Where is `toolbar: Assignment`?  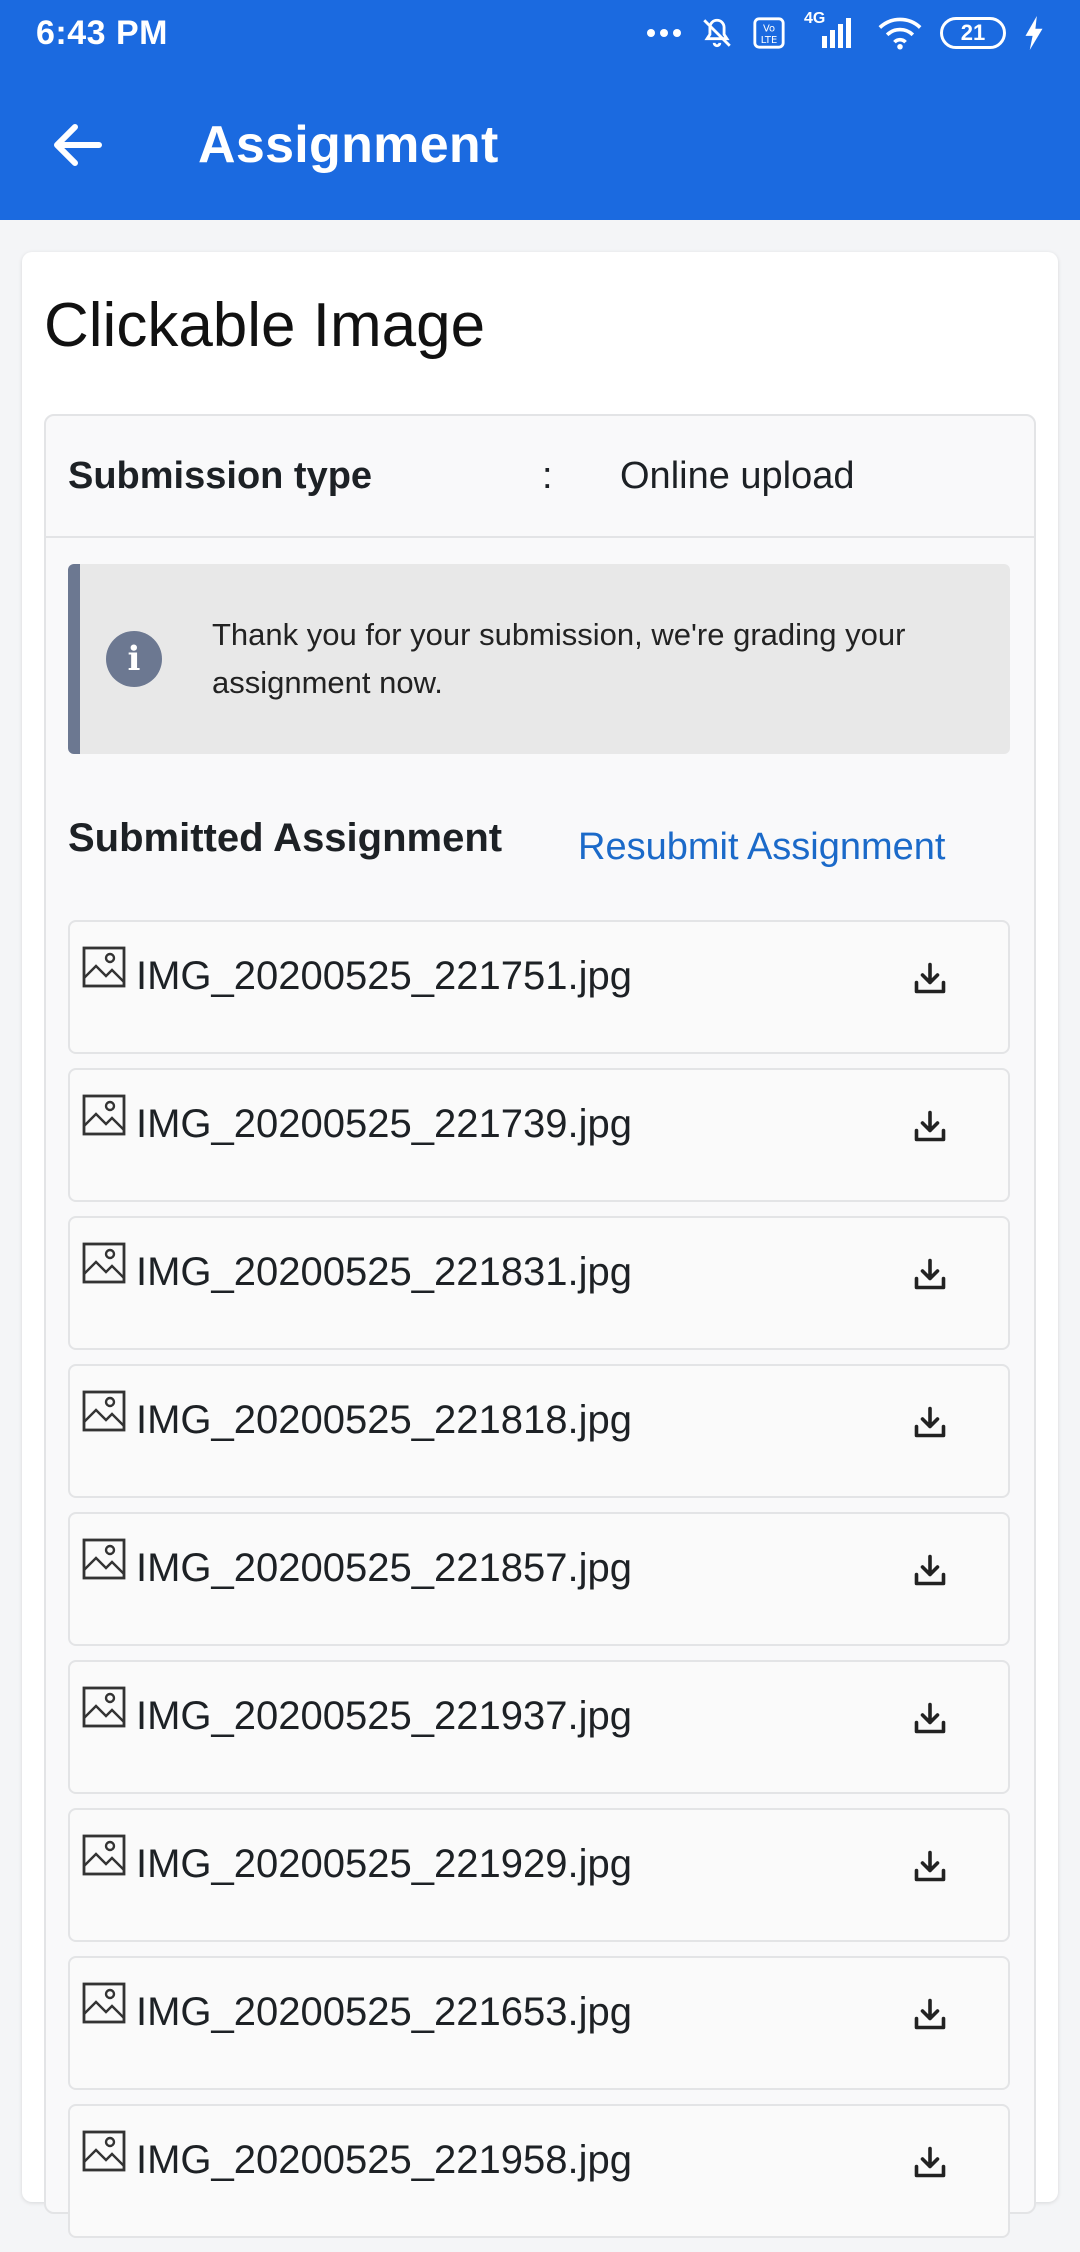
toolbar: Assignment is located at coordinates (540, 145).